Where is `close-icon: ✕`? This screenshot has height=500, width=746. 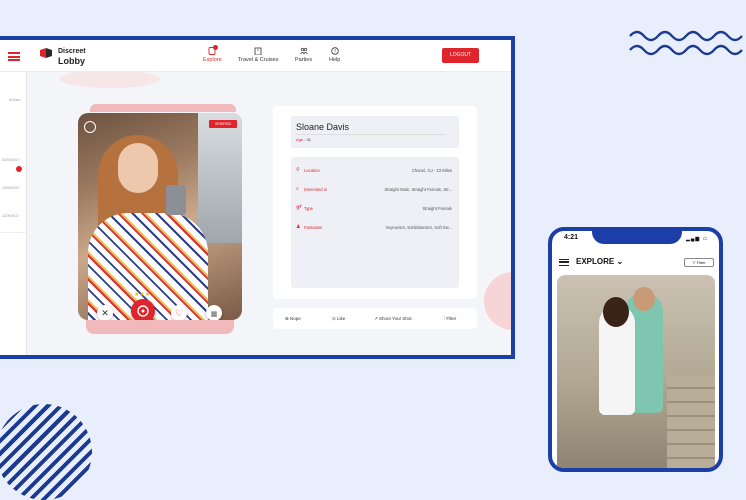 close-icon: ✕ is located at coordinates (105, 313).